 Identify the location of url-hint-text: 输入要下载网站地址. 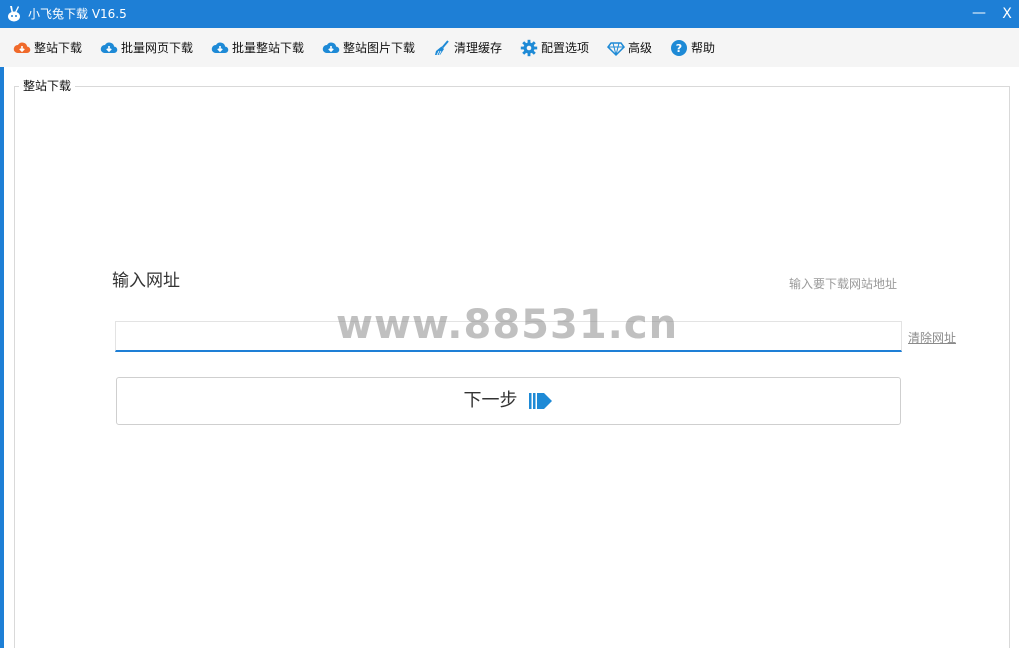
(842, 284).